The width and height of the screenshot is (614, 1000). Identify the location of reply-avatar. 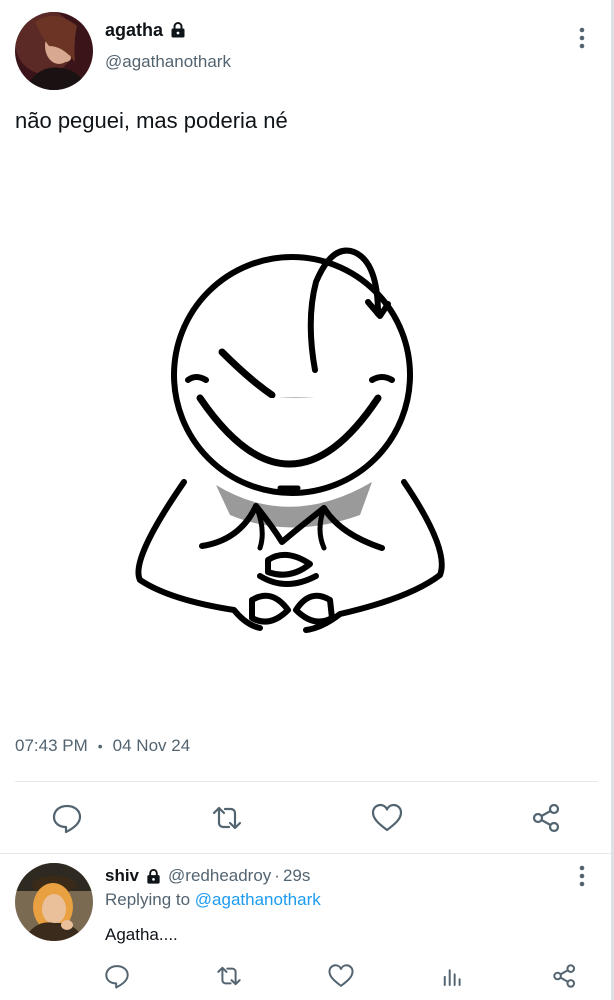
(54, 902).